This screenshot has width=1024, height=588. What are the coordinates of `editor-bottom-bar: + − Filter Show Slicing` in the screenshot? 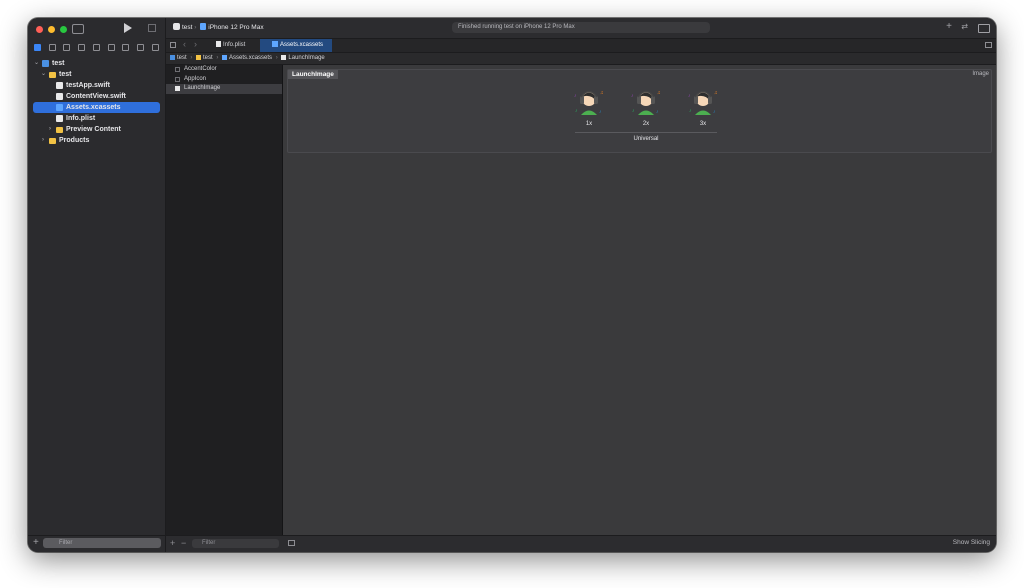 It's located at (581, 543).